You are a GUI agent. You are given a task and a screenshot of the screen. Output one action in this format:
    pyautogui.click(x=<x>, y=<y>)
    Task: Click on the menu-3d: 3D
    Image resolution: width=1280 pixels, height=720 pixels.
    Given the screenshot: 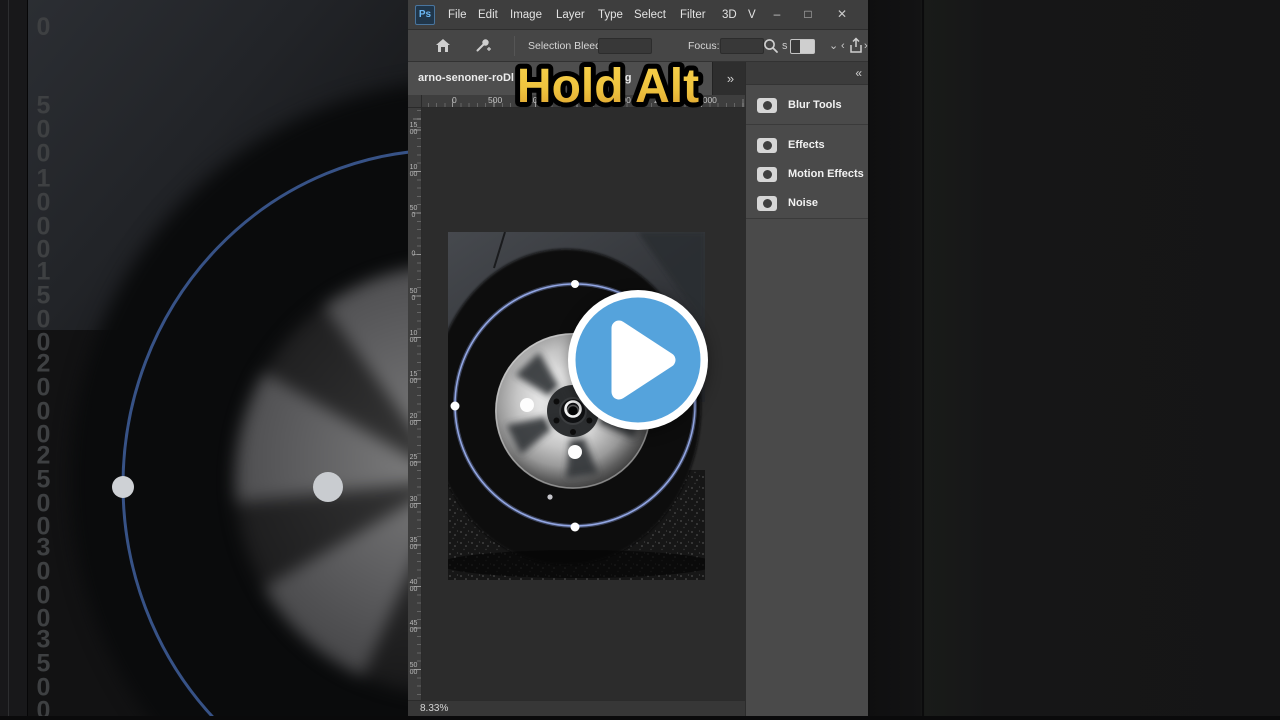 What is the action you would take?
    pyautogui.click(x=729, y=15)
    